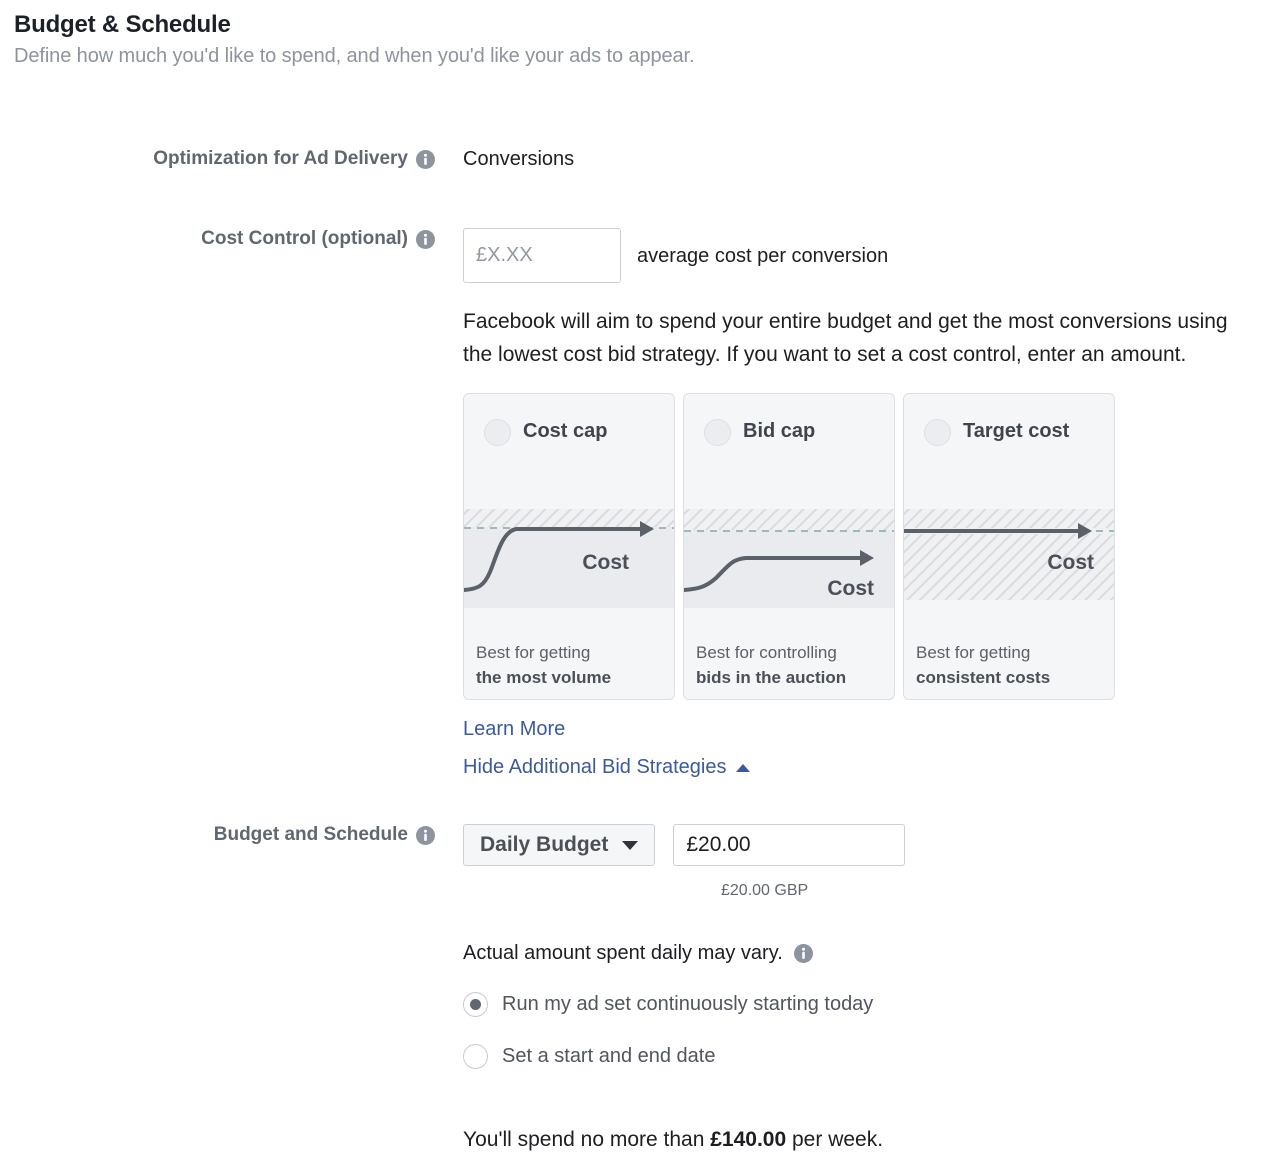 Image resolution: width=1286 pixels, height=1176 pixels. Describe the element at coordinates (304, 238) in the screenshot. I see `cost-control-label-text: Cost Control (optional)` at that location.